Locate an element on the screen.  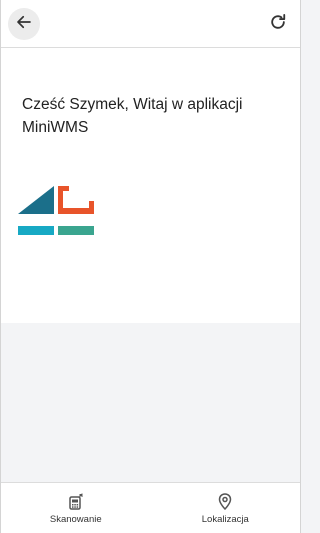
nav-item-lokalizacja: Lokalizacja is located at coordinates (226, 508).